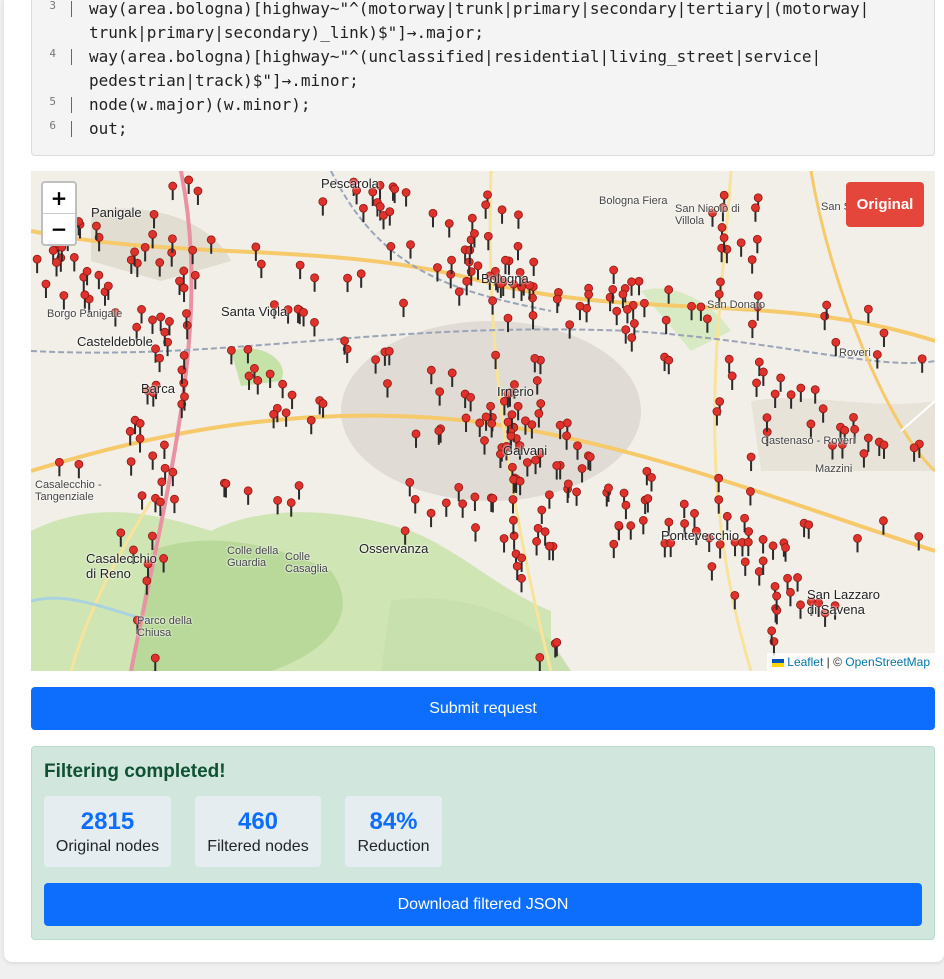 Image resolution: width=944 pixels, height=979 pixels. I want to click on leaflet-link: Leaflet, so click(805, 662).